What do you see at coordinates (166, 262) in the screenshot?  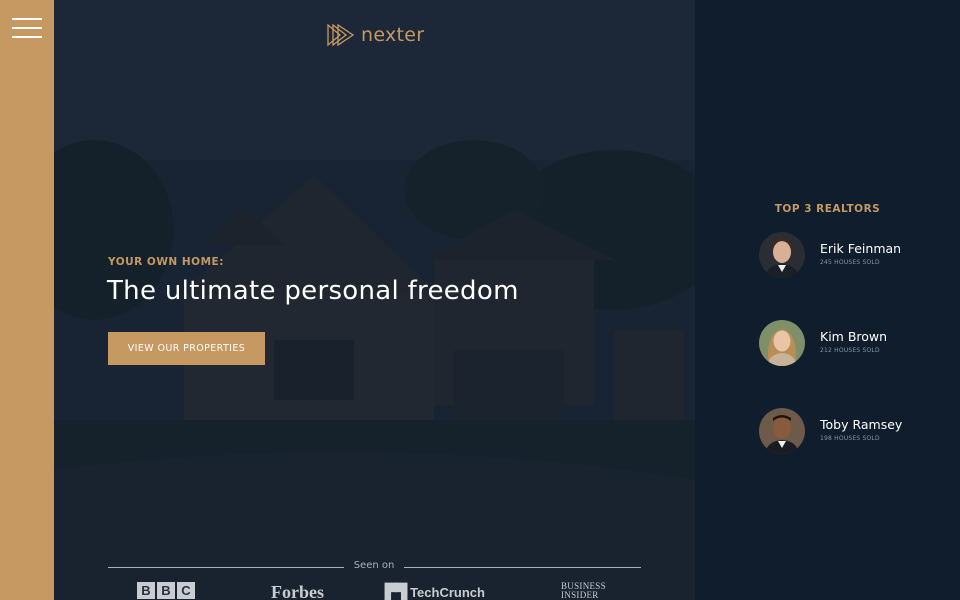 I see `hero-subtitle: YOUR OWN HOME:` at bounding box center [166, 262].